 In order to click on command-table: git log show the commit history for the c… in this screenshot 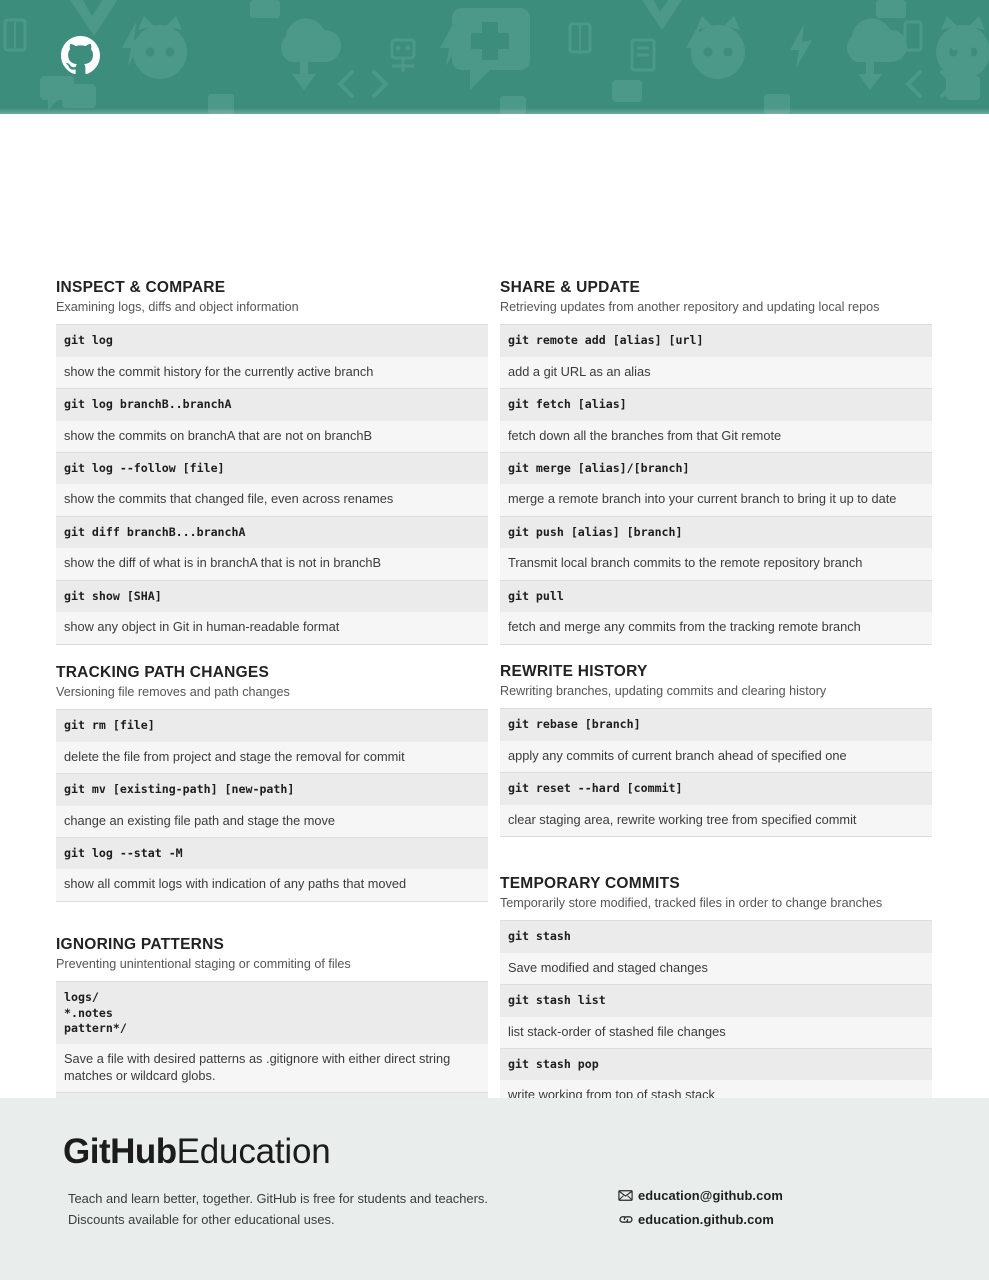, I will do `click(272, 484)`.